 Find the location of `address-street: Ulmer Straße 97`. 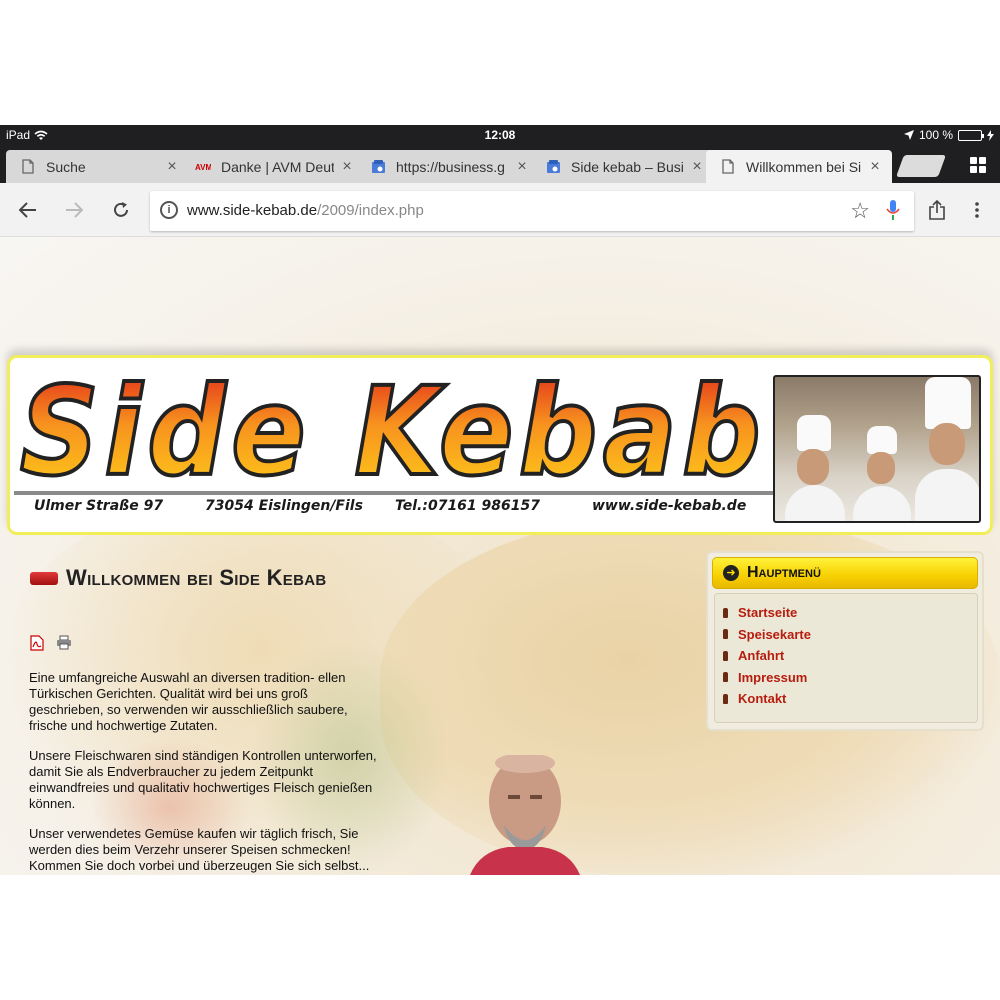

address-street: Ulmer Straße 97 is located at coordinates (99, 506).